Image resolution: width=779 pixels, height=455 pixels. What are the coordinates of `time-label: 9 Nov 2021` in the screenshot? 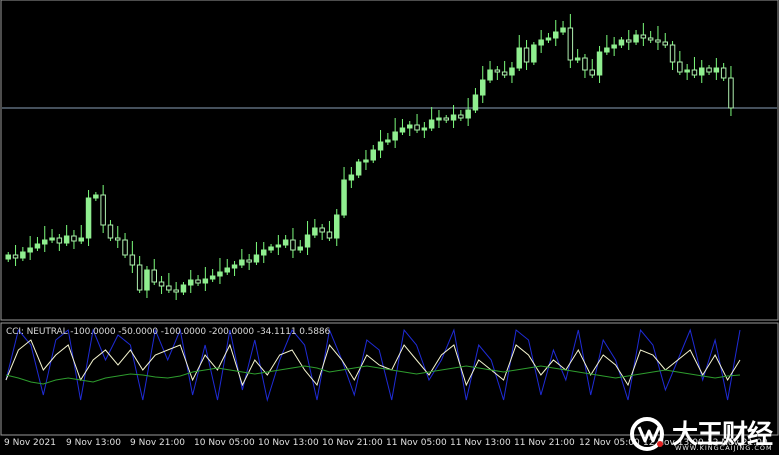 It's located at (30, 443).